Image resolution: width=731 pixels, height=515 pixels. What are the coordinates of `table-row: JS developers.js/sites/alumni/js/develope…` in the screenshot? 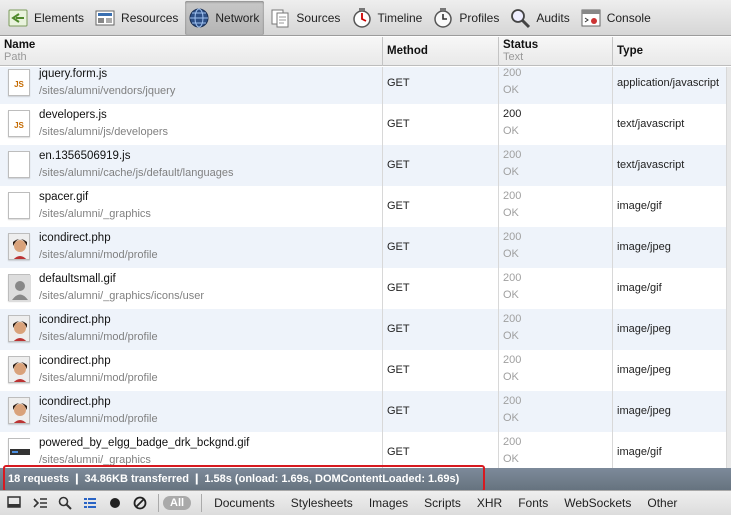 It's located at (365, 124).